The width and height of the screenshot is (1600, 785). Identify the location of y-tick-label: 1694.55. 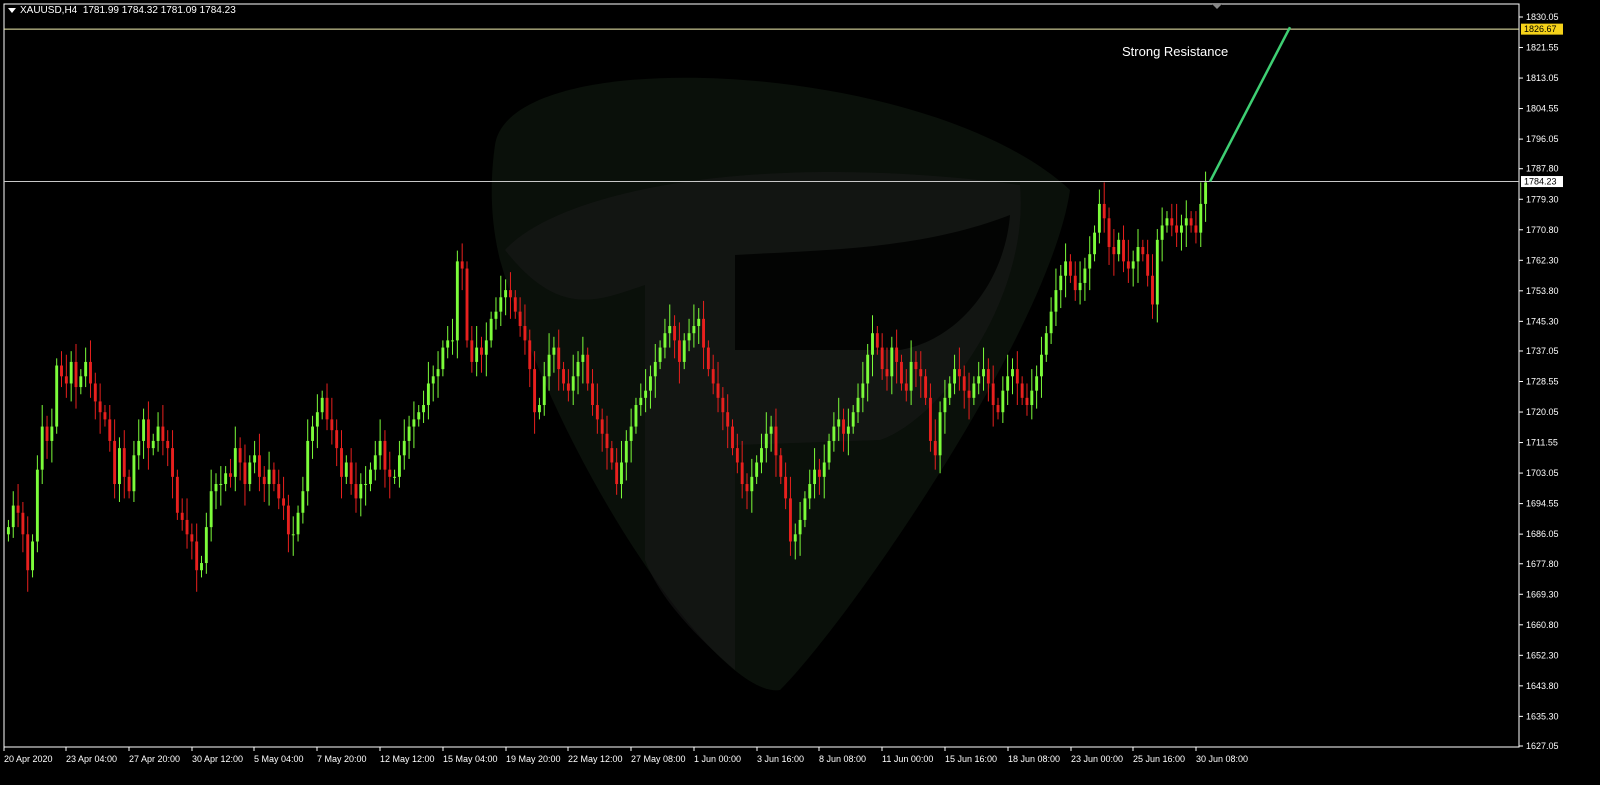
(1542, 504).